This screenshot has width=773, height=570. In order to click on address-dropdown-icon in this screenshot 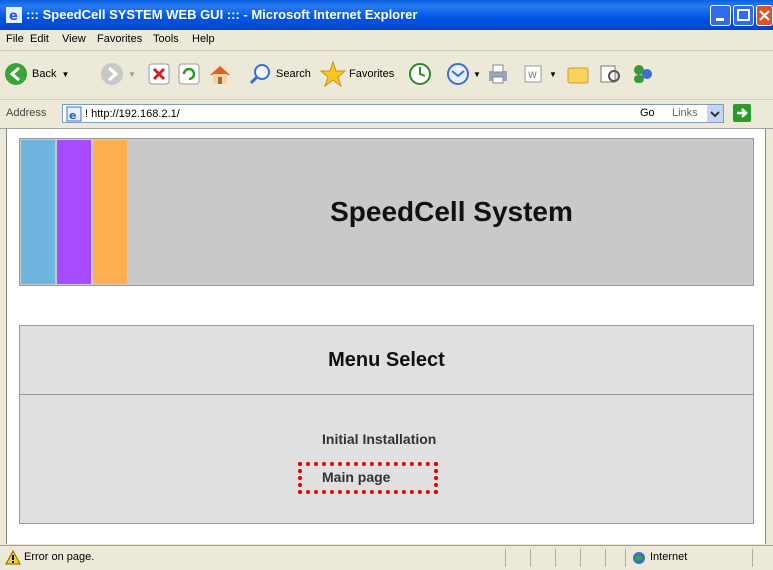, I will do `click(715, 113)`.